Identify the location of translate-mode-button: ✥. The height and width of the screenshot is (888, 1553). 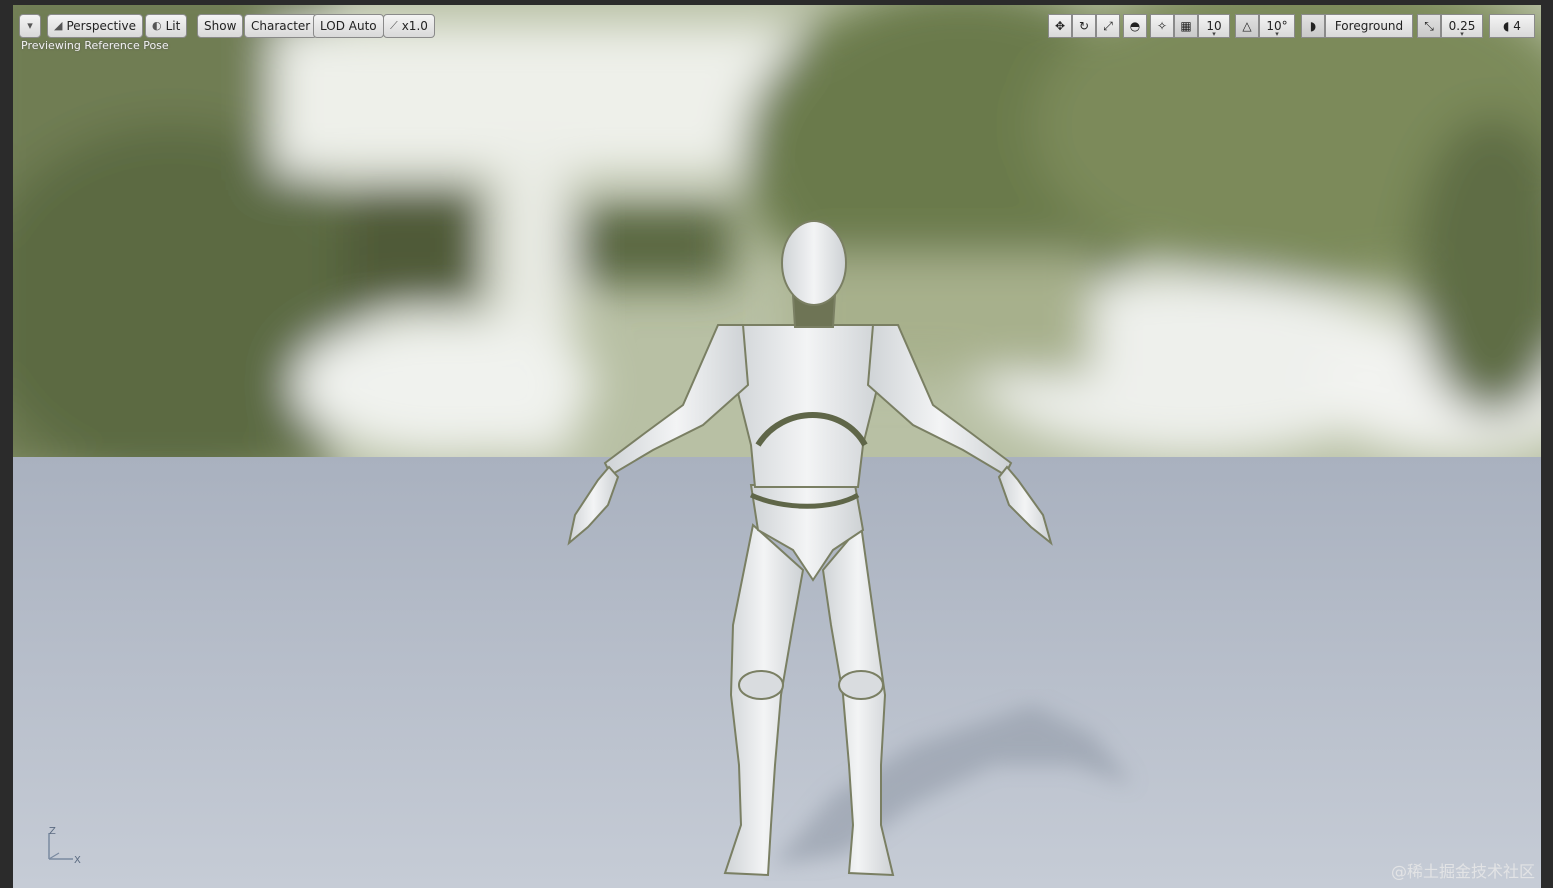
(1060, 26).